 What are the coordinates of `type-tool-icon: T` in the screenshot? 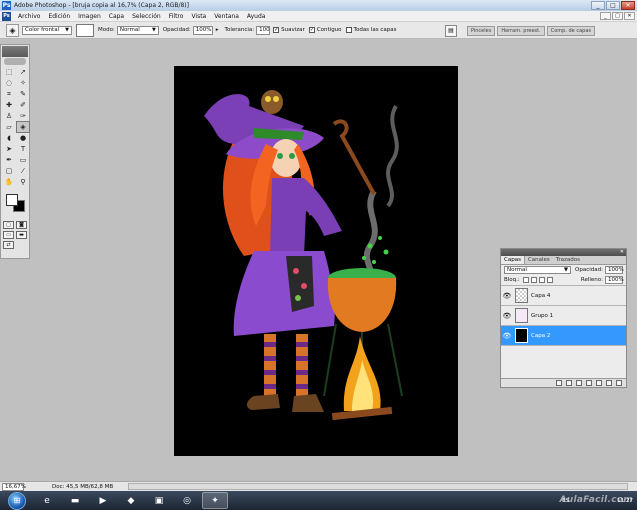 It's located at (23, 149).